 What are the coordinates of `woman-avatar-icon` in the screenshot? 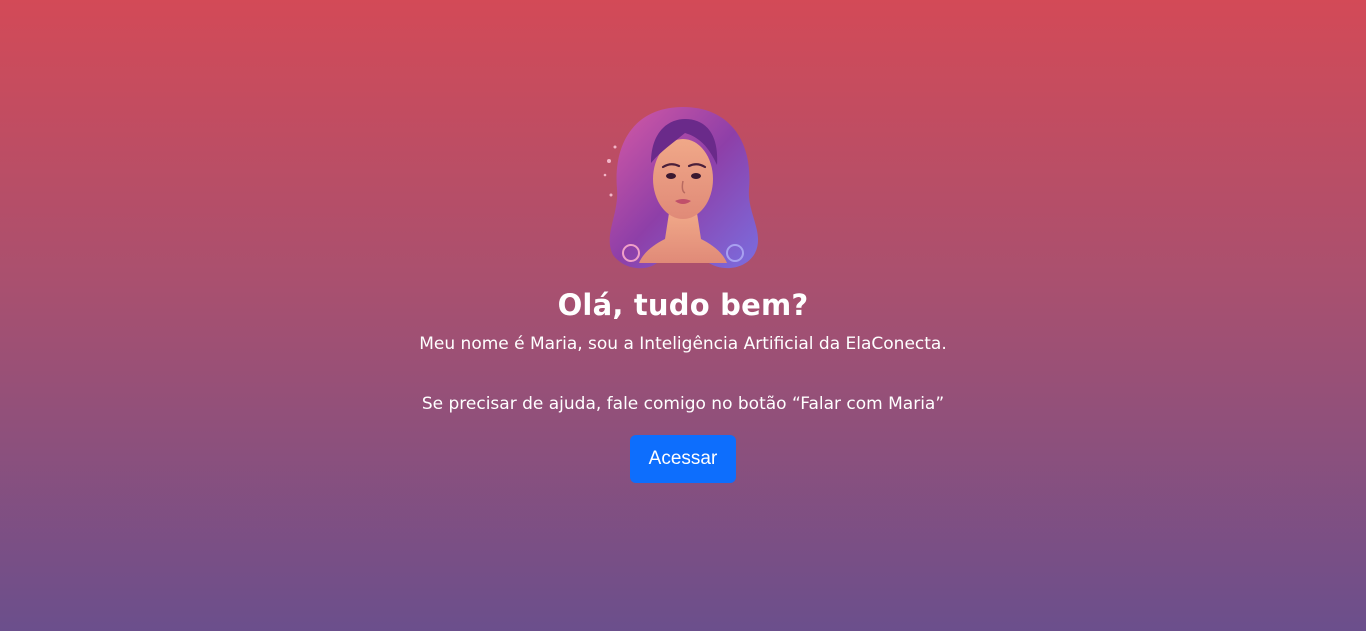 It's located at (681, 188).